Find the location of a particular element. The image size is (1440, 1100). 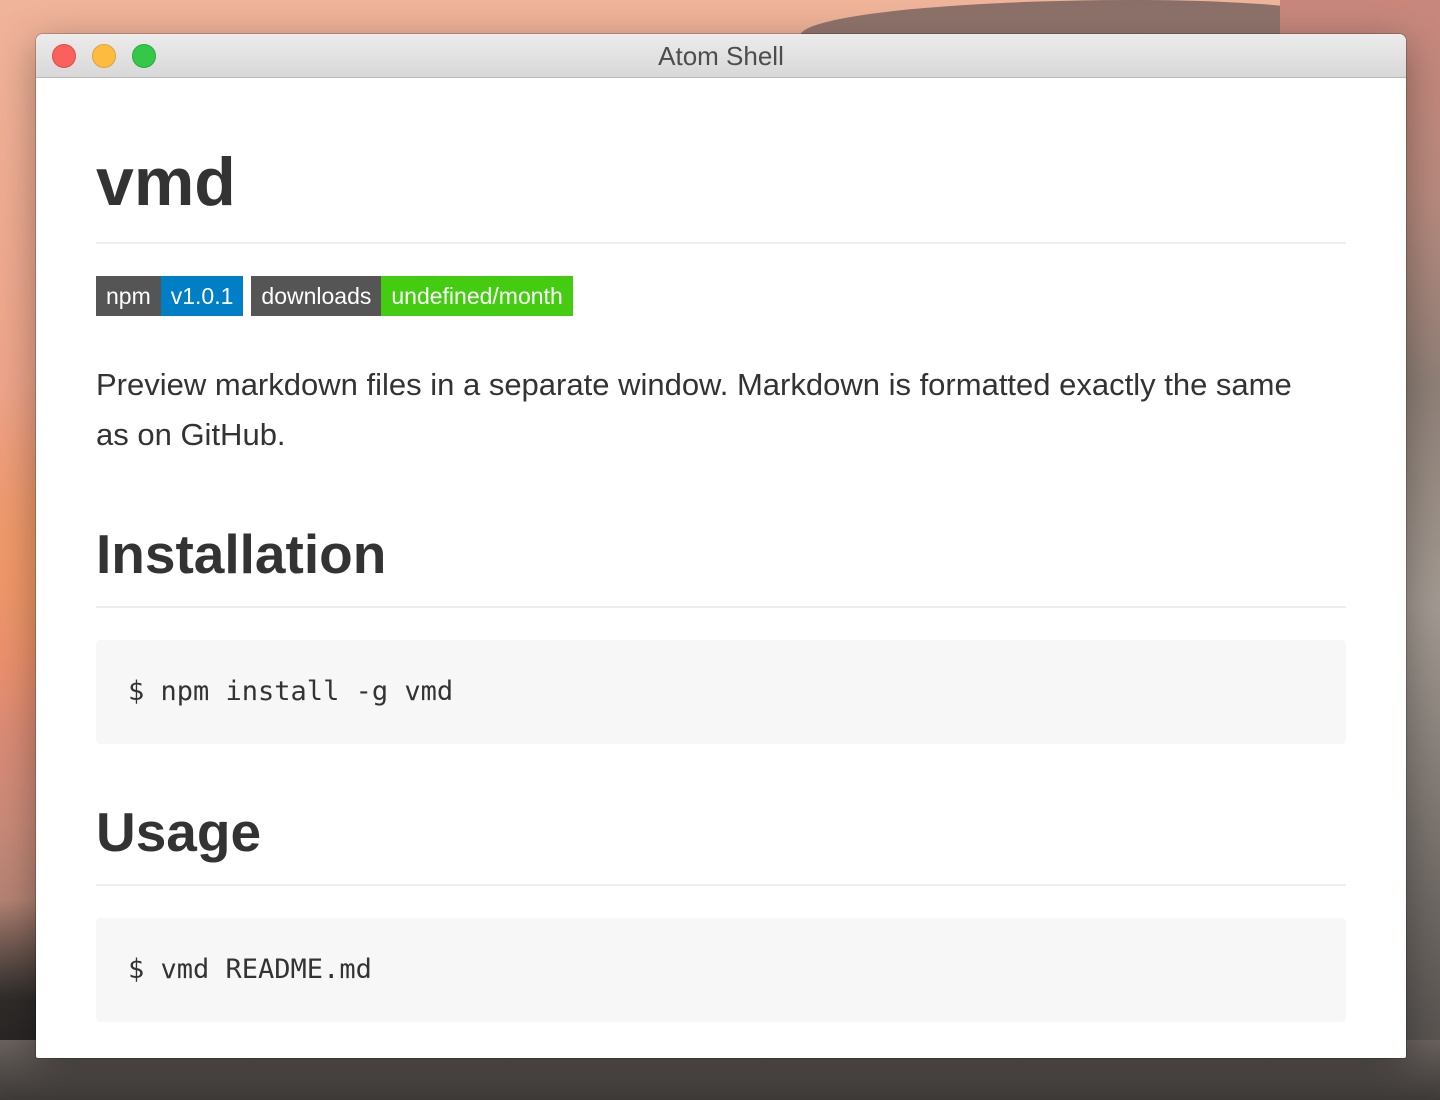

usage-code-block: $ vmd README.md is located at coordinates (721, 970).